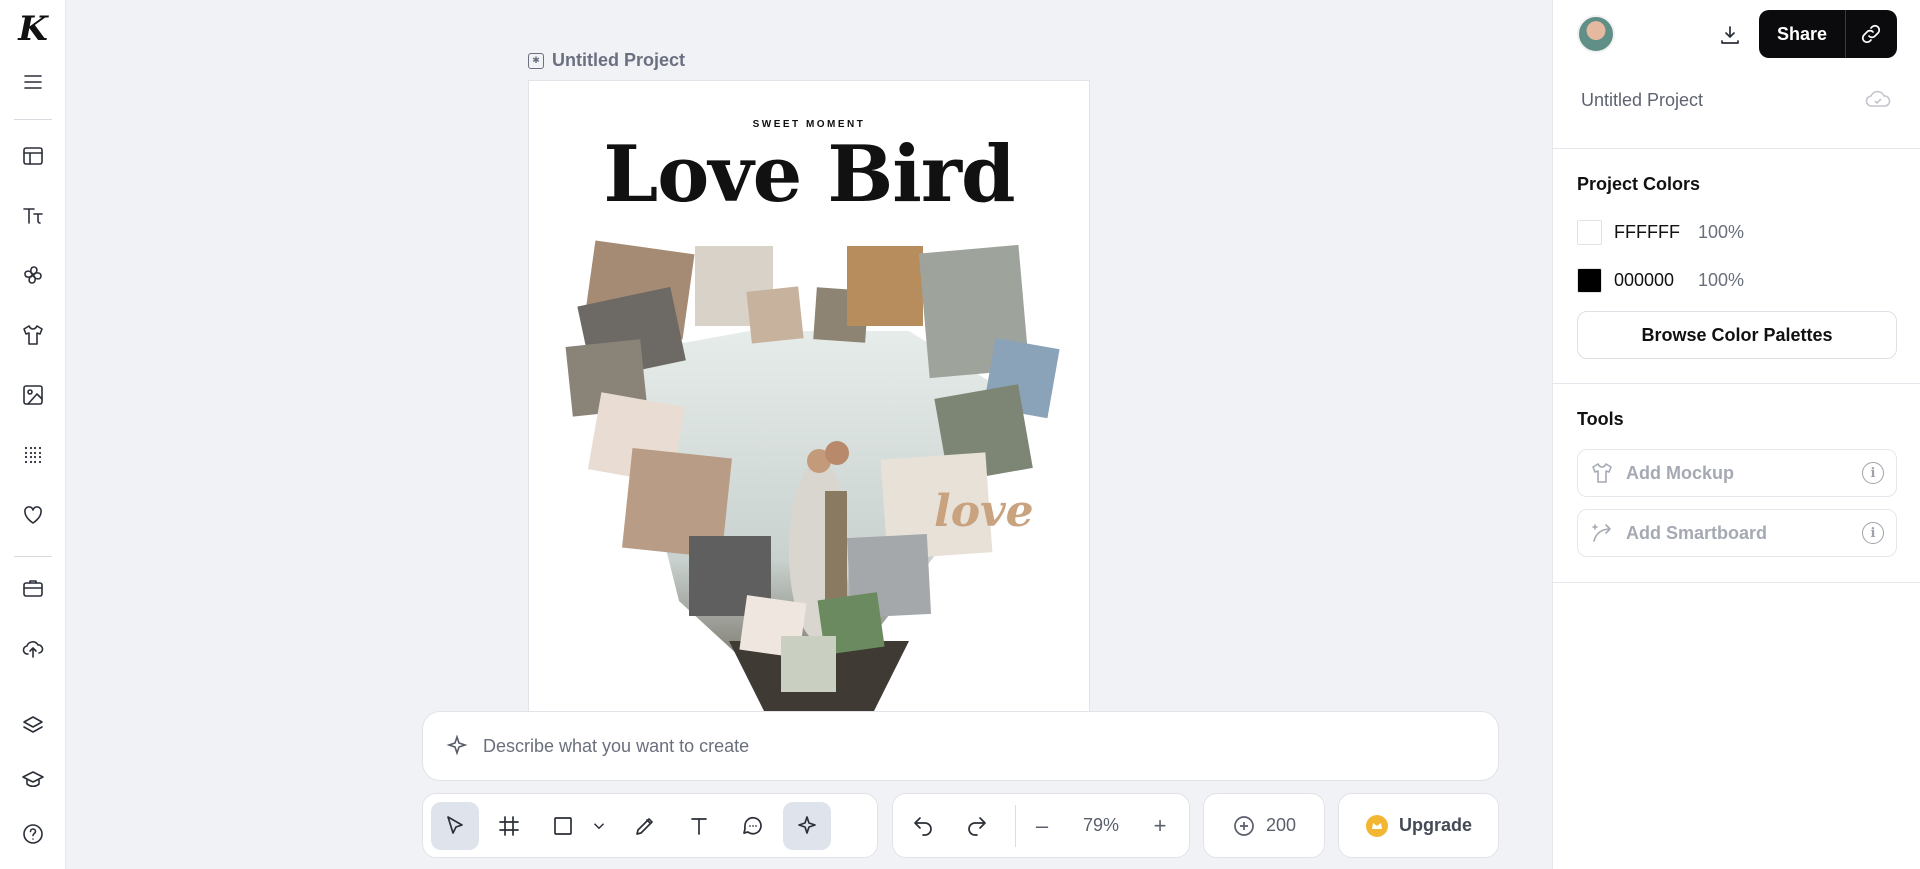 The image size is (1920, 869). What do you see at coordinates (33, 648) in the screenshot?
I see `upload-cloud-icon` at bounding box center [33, 648].